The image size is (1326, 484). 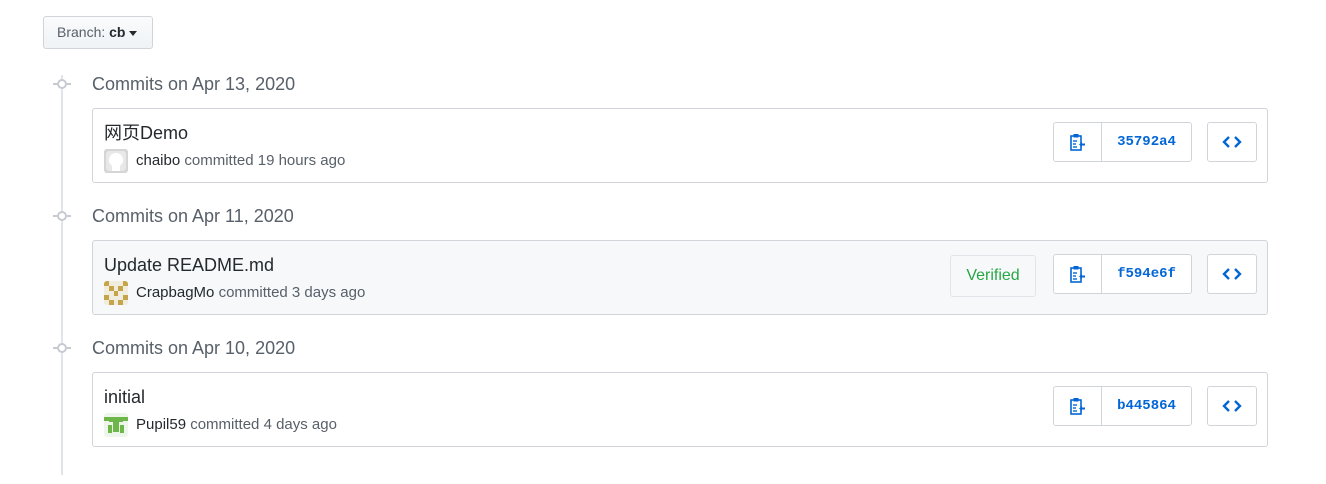 I want to click on caret-down-icon, so click(x=133, y=33).